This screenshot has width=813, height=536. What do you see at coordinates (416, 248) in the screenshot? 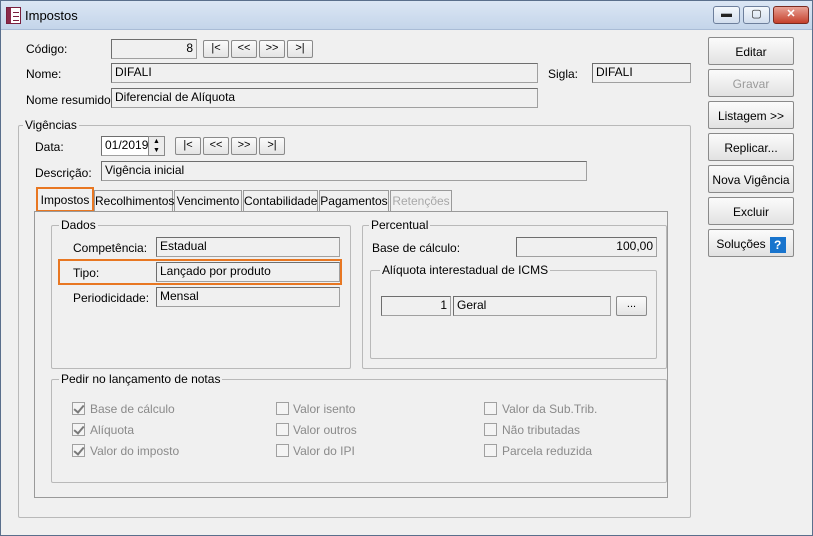
I see `base-calculo-label: Base de cálculo:` at bounding box center [416, 248].